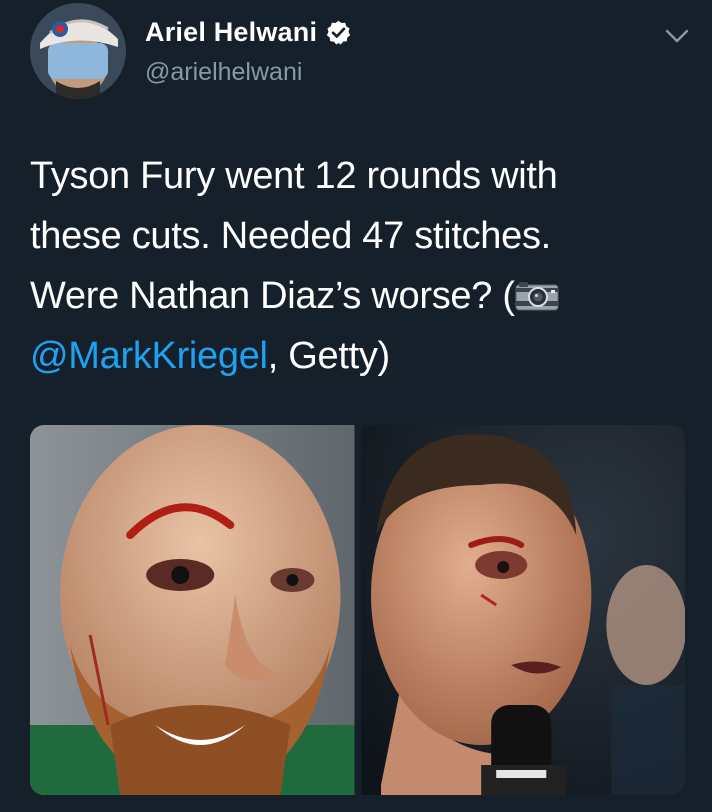 This screenshot has height=812, width=712. What do you see at coordinates (149, 356) in the screenshot?
I see `mention-link: @MarkKriegel` at bounding box center [149, 356].